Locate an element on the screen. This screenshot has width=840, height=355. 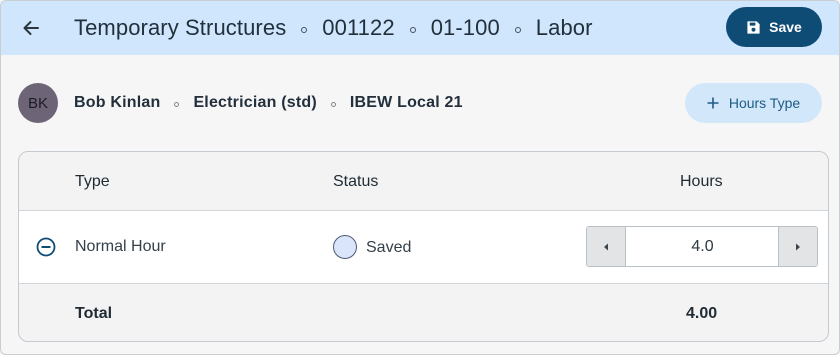
save-button: Save is located at coordinates (774, 27).